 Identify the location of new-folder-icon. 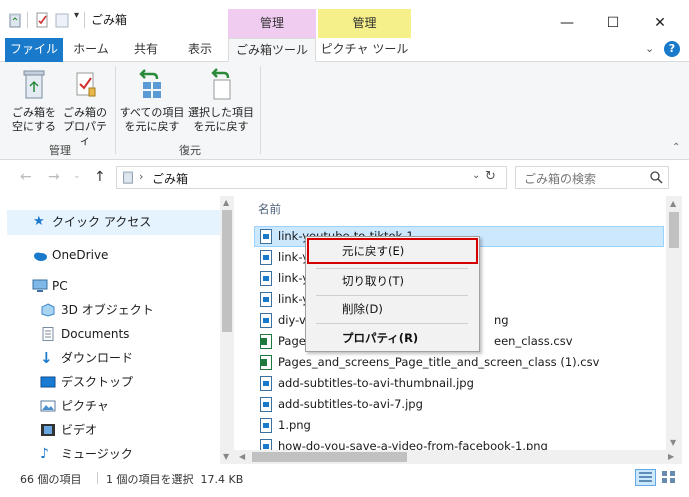
(62, 20).